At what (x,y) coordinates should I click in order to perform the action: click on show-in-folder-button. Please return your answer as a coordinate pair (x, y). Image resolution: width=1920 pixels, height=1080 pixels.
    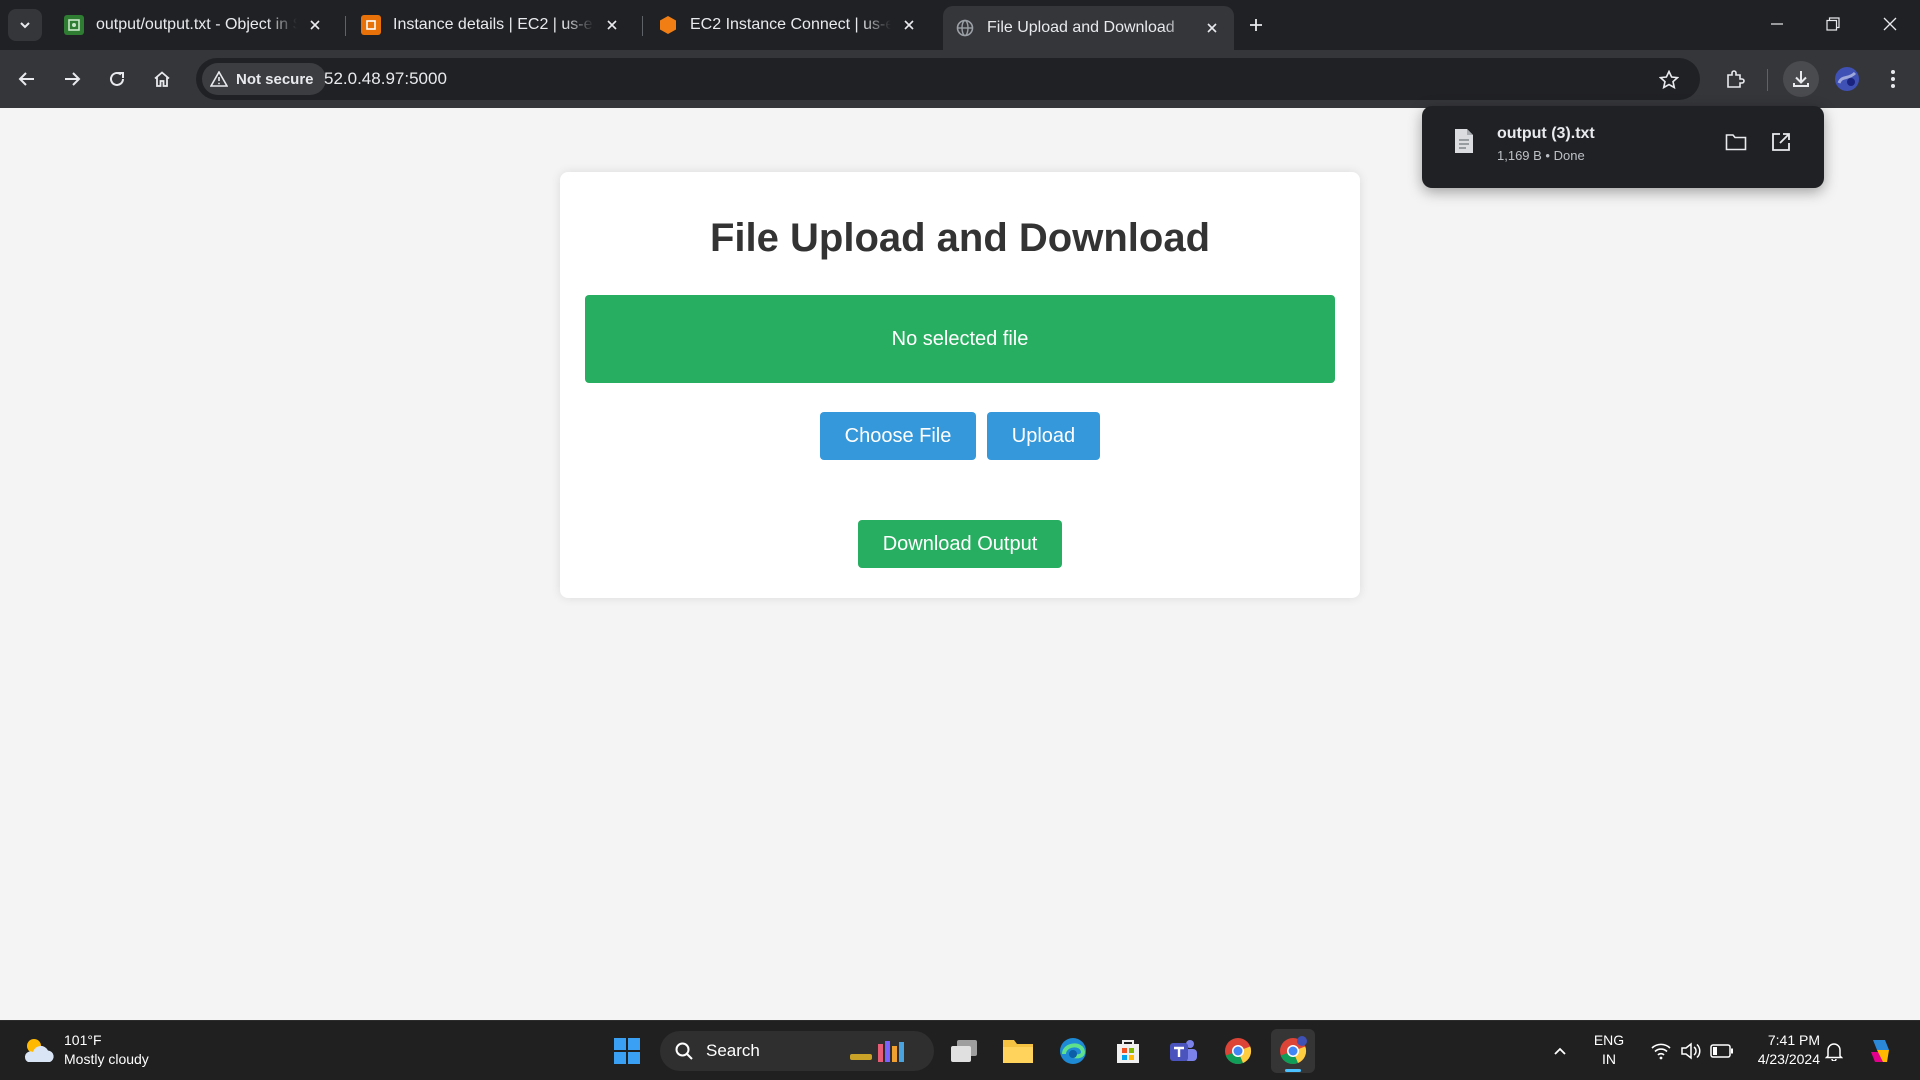
    Looking at the image, I should click on (1736, 142).